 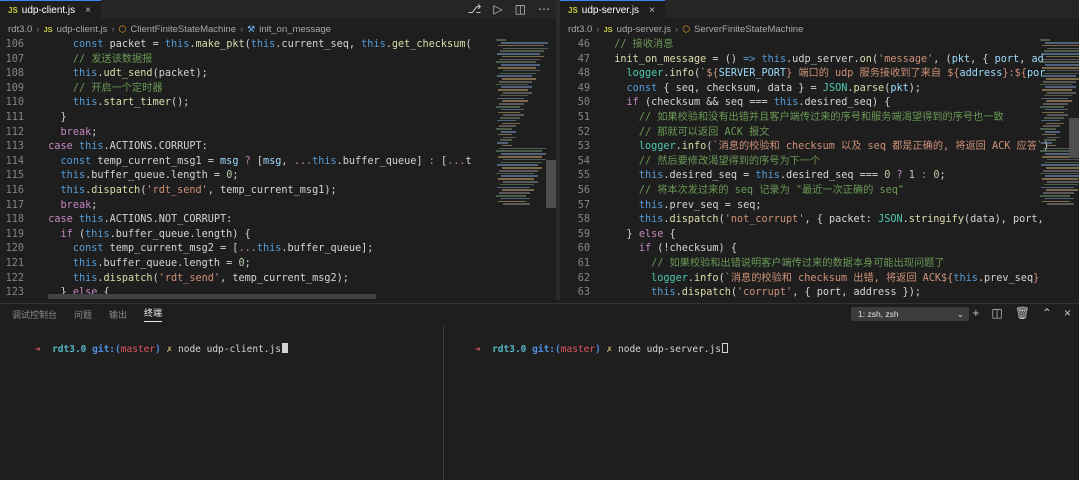 I want to click on line-number: 111, so click(x=18, y=118).